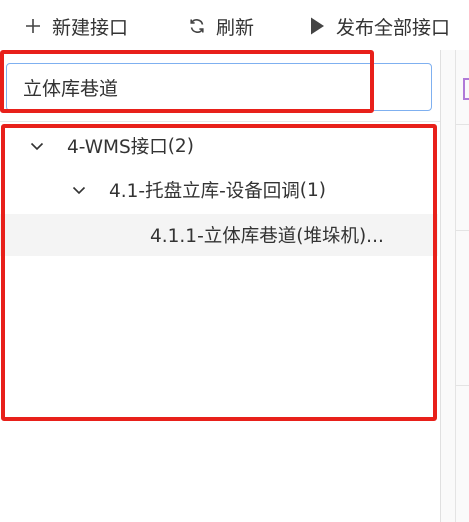 This screenshot has height=522, width=469. I want to click on new-interface-label: 新建接口, so click(90, 27).